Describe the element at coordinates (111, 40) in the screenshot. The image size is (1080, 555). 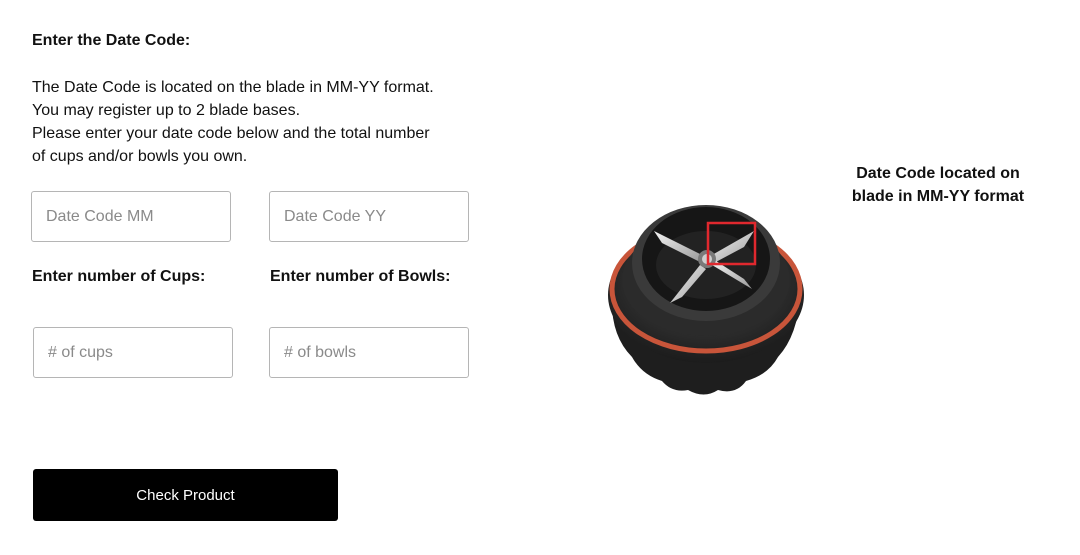
I see `date-code-heading: Enter the Date Code:` at that location.